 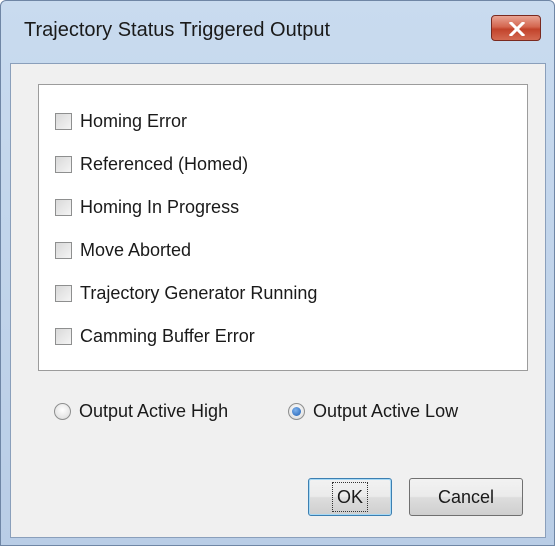 I want to click on referenced-checkbox, so click(x=63, y=164).